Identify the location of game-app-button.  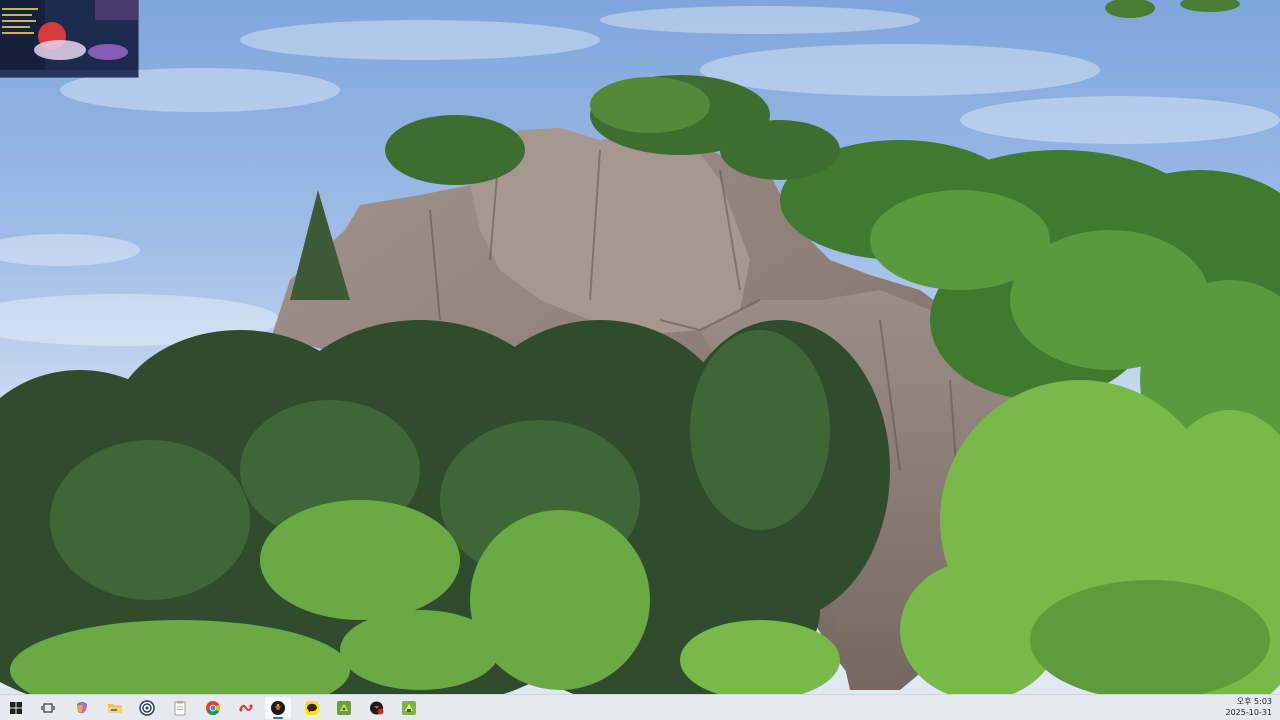
(278, 708).